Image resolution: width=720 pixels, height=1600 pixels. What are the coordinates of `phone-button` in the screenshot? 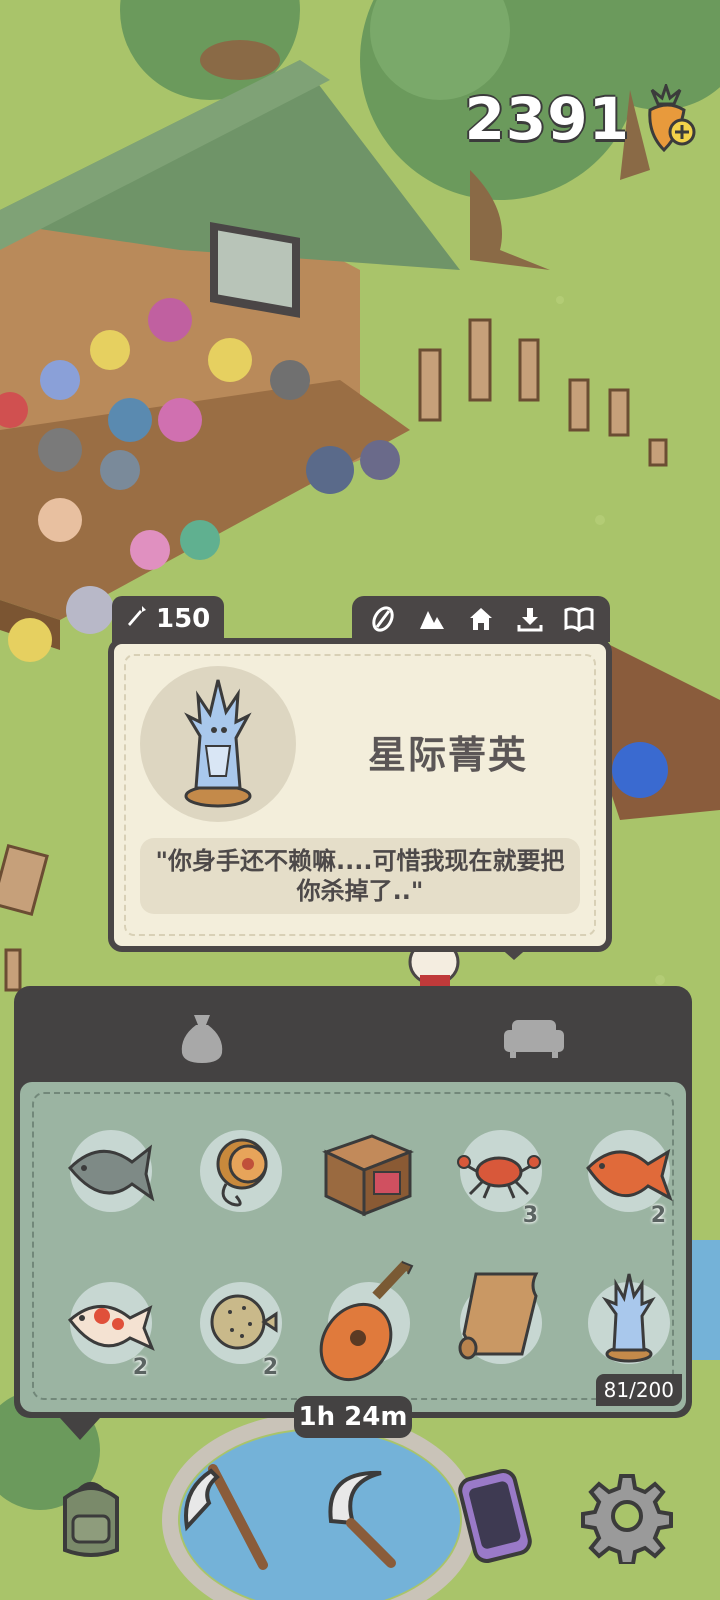 It's located at (495, 1516).